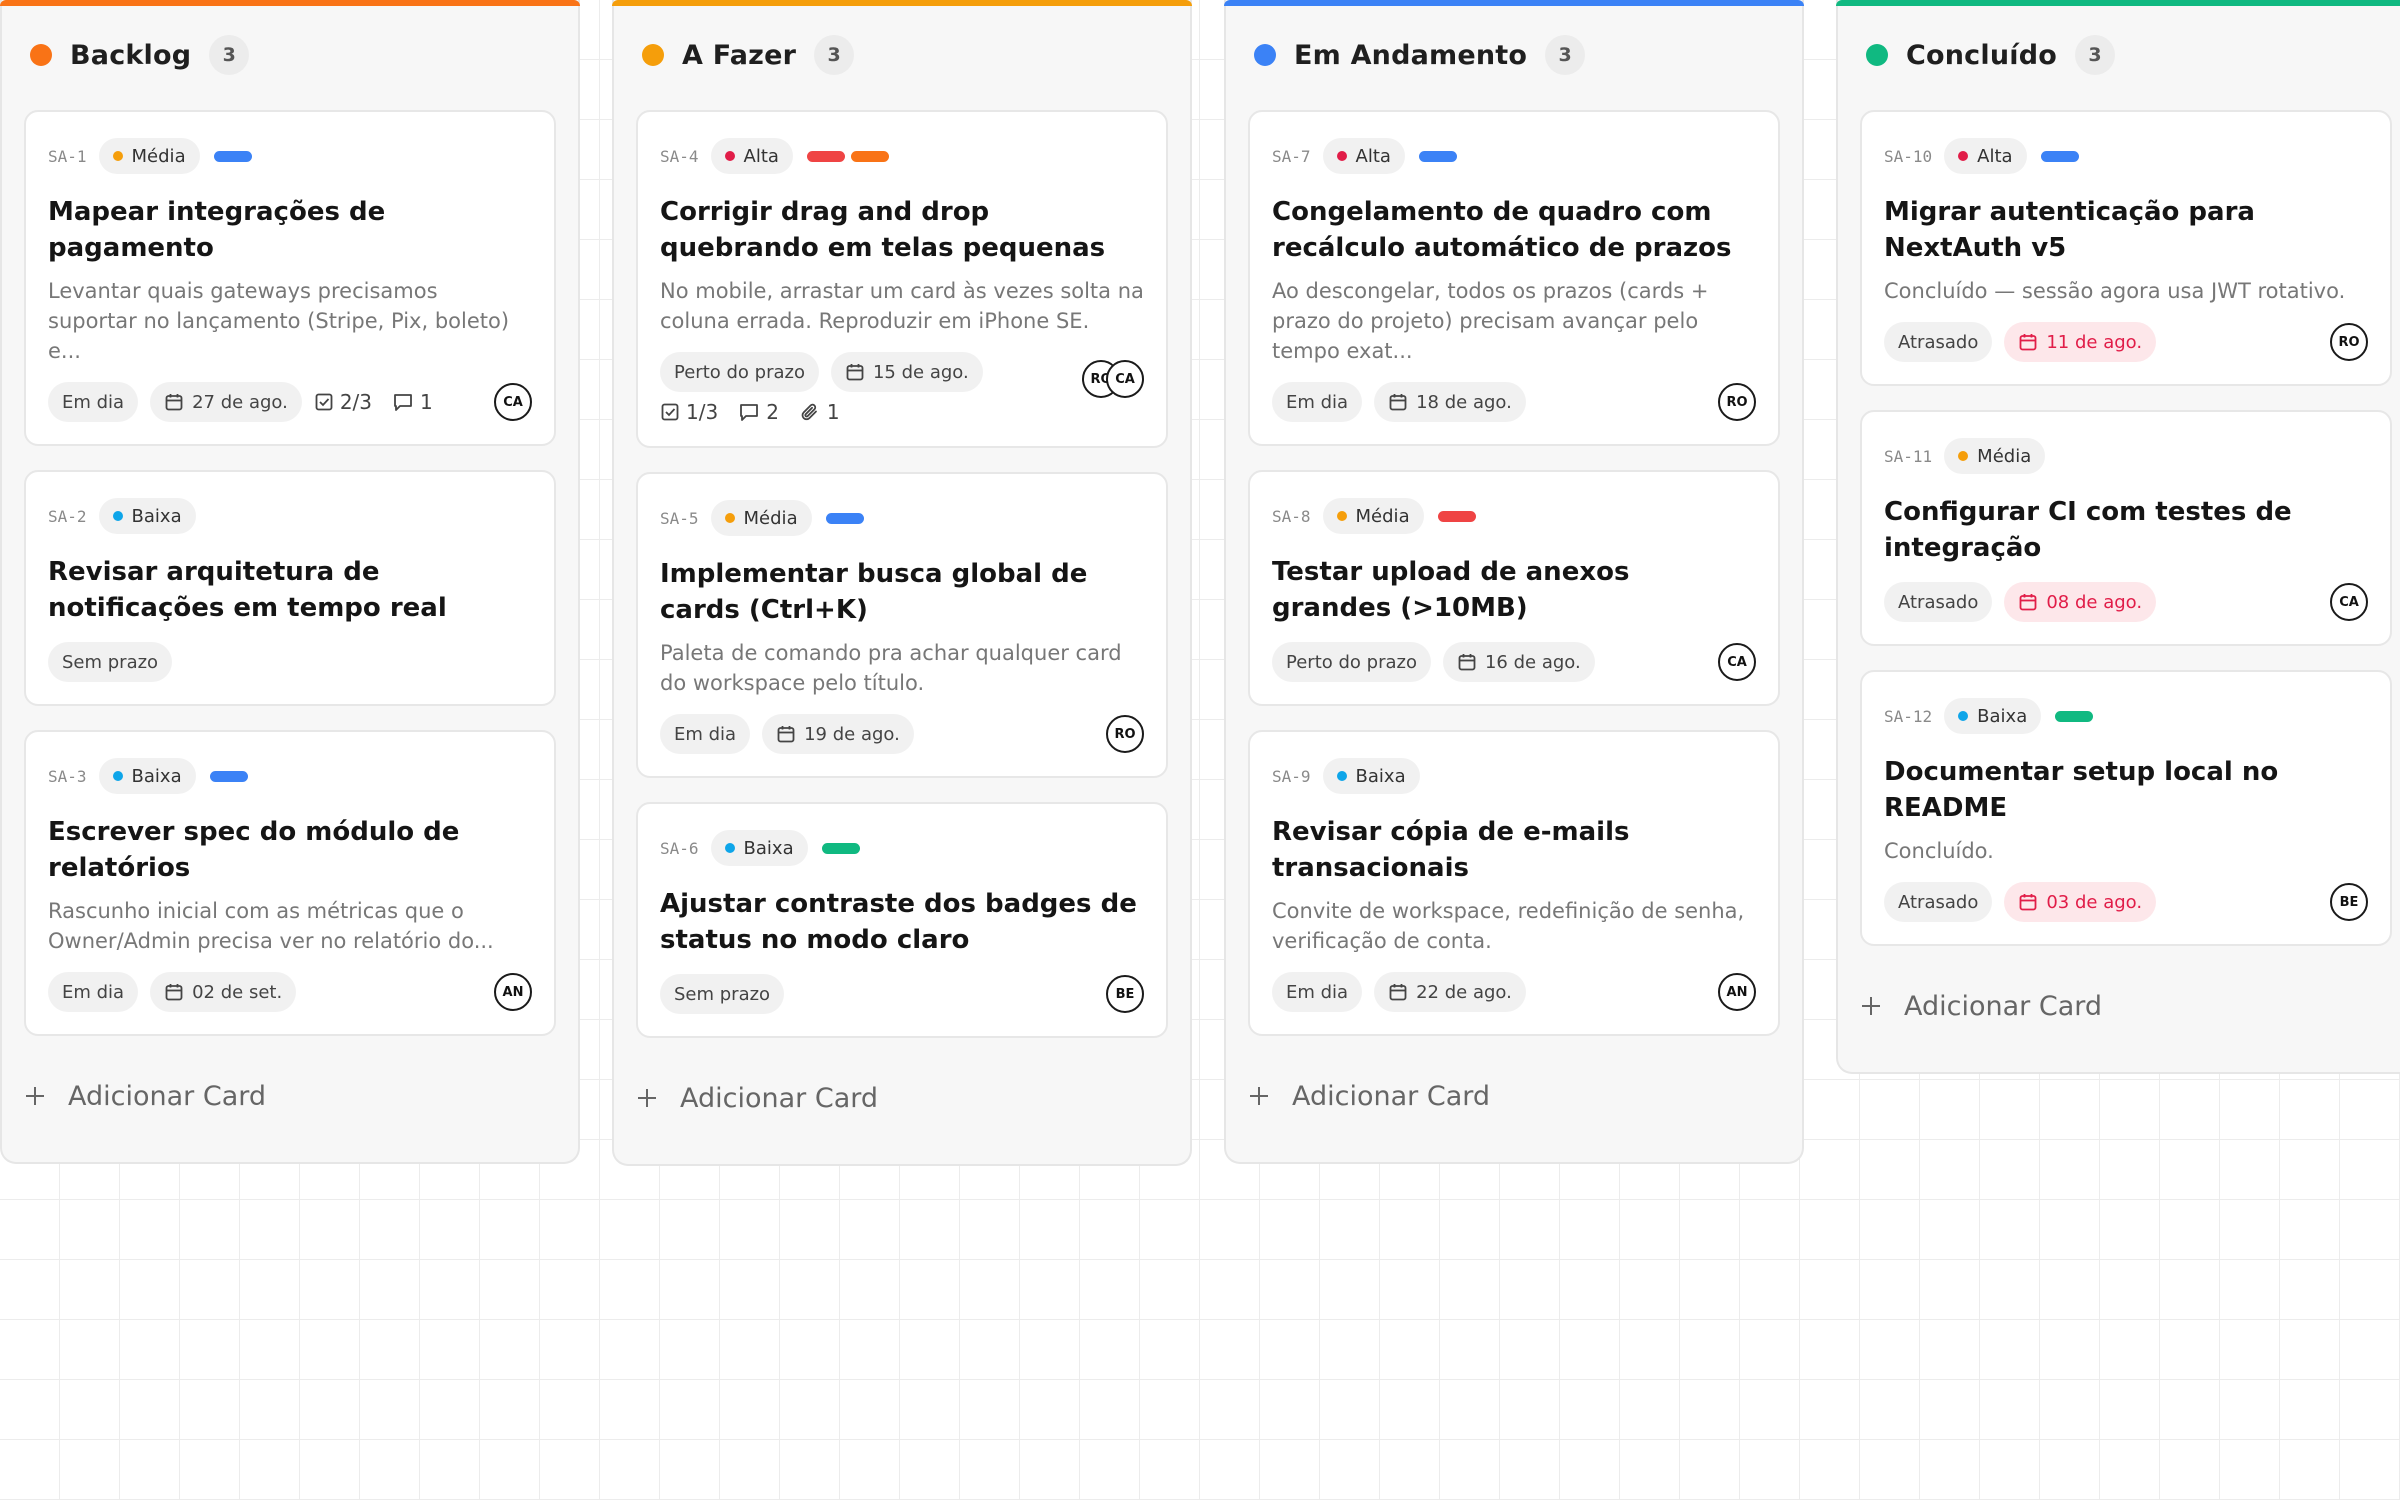  I want to click on due-date-chip: 15 de ago., so click(906, 372).